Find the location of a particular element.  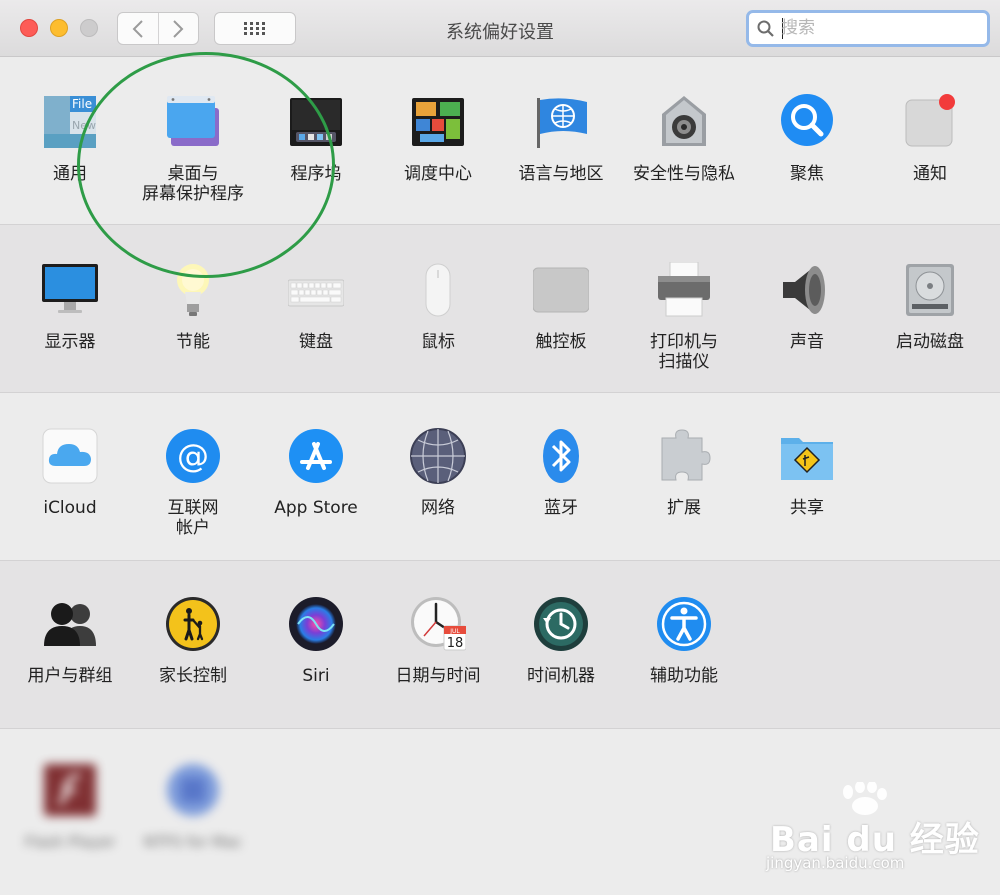

minimize-window-button is located at coordinates (59, 28).